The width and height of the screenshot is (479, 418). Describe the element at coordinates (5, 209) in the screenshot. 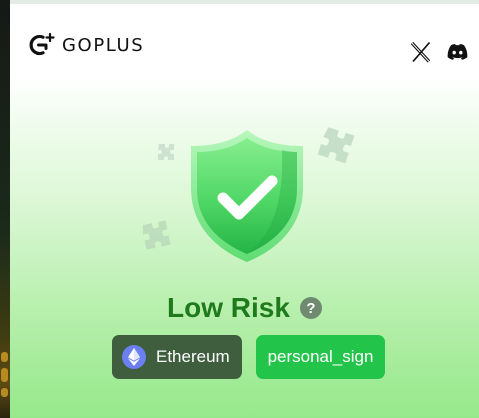

I see `background-edge` at that location.